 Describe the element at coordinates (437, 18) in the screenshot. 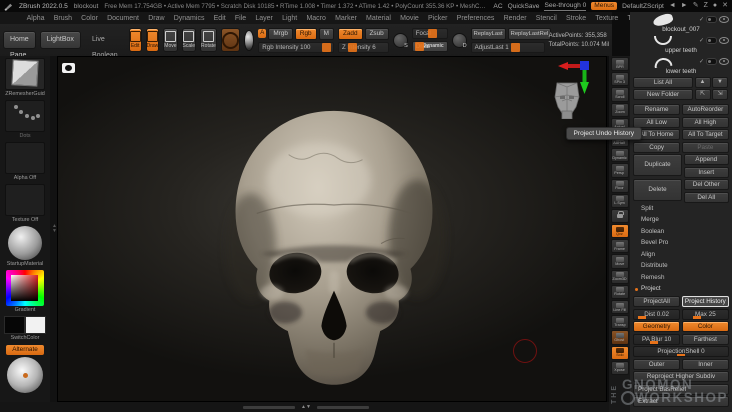

I see `menu-item: Picker` at that location.